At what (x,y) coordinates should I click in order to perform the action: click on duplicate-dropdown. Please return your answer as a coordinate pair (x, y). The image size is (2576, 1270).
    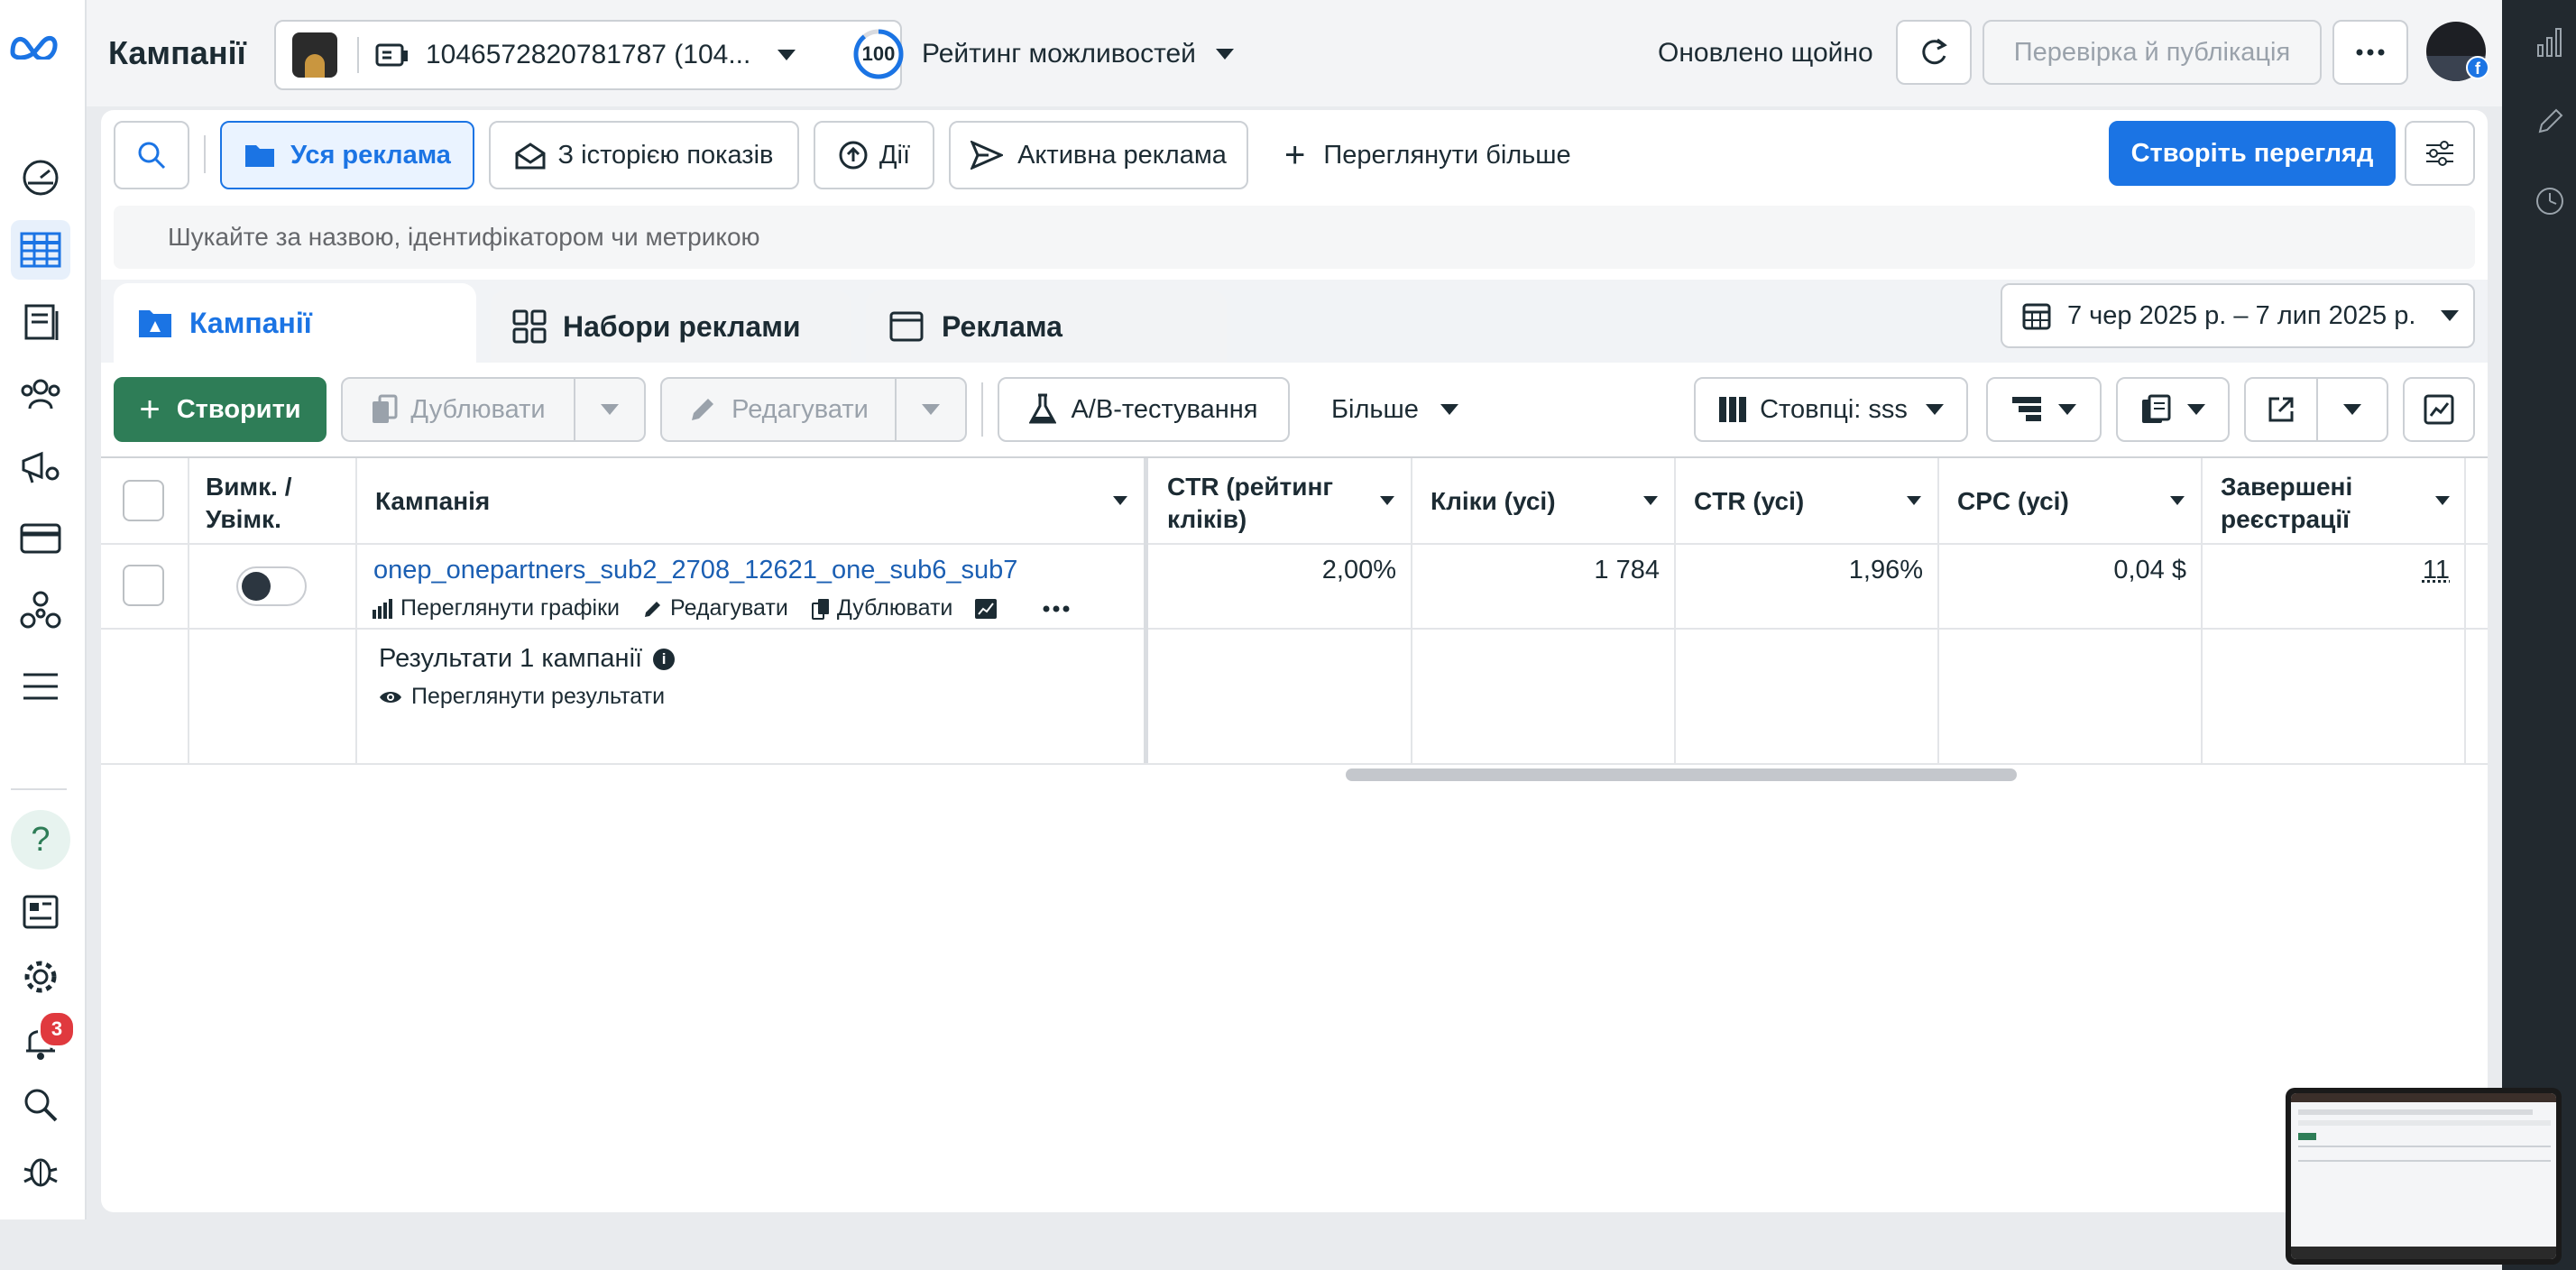
    Looking at the image, I should click on (610, 409).